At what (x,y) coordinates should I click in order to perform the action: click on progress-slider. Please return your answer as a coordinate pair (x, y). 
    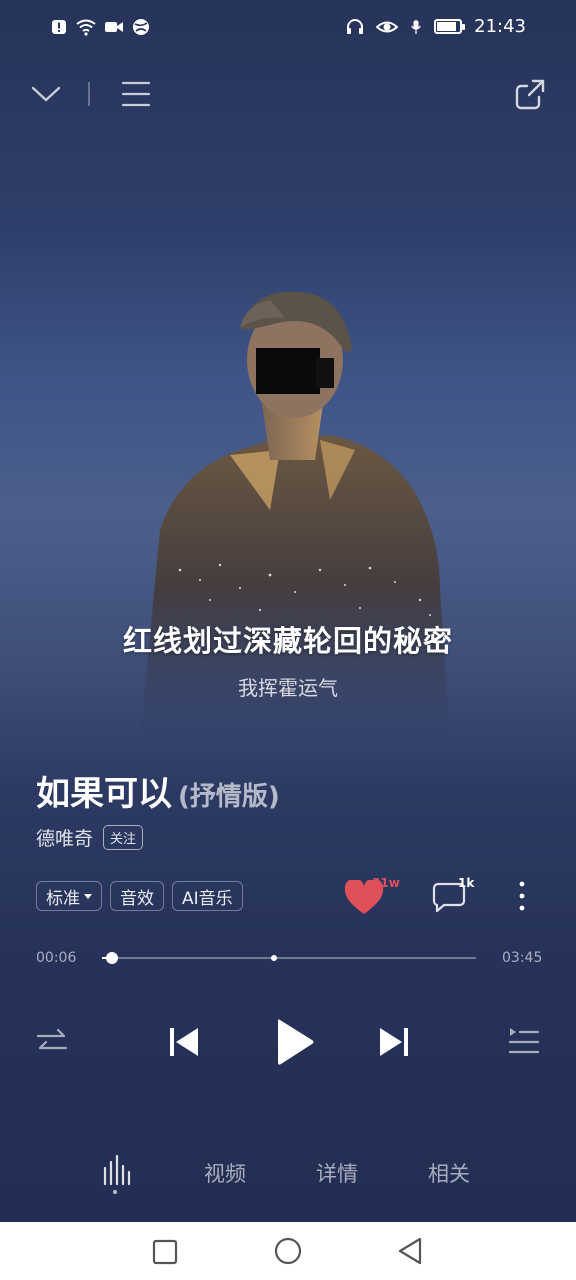
    Looking at the image, I should click on (289, 958).